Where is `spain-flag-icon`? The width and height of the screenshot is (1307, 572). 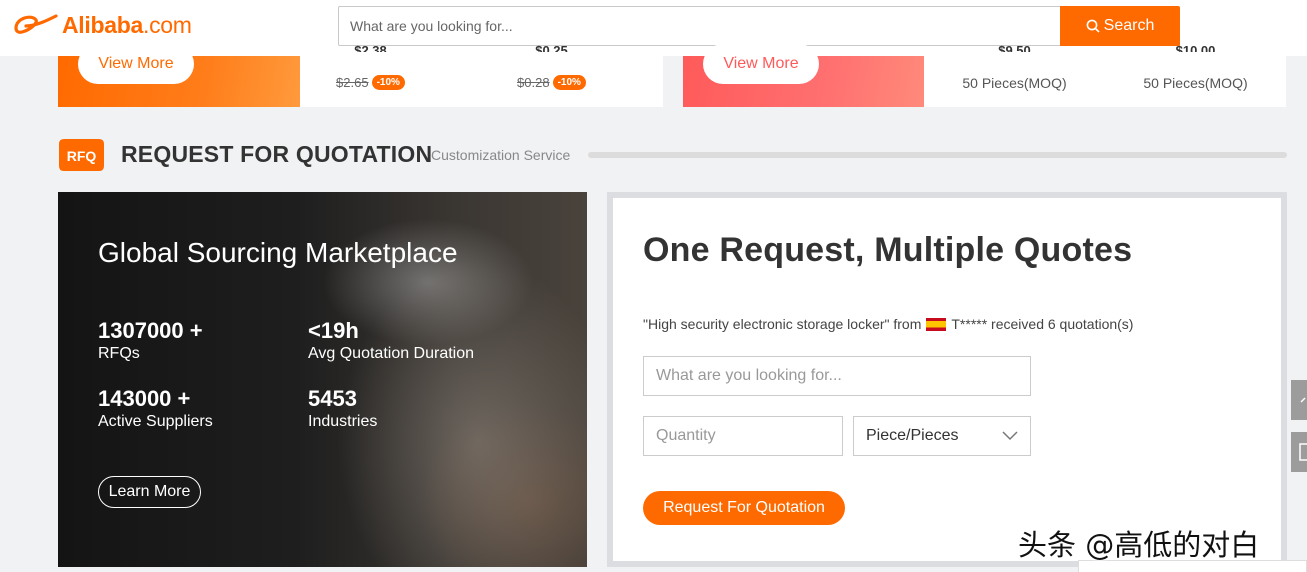 spain-flag-icon is located at coordinates (936, 324).